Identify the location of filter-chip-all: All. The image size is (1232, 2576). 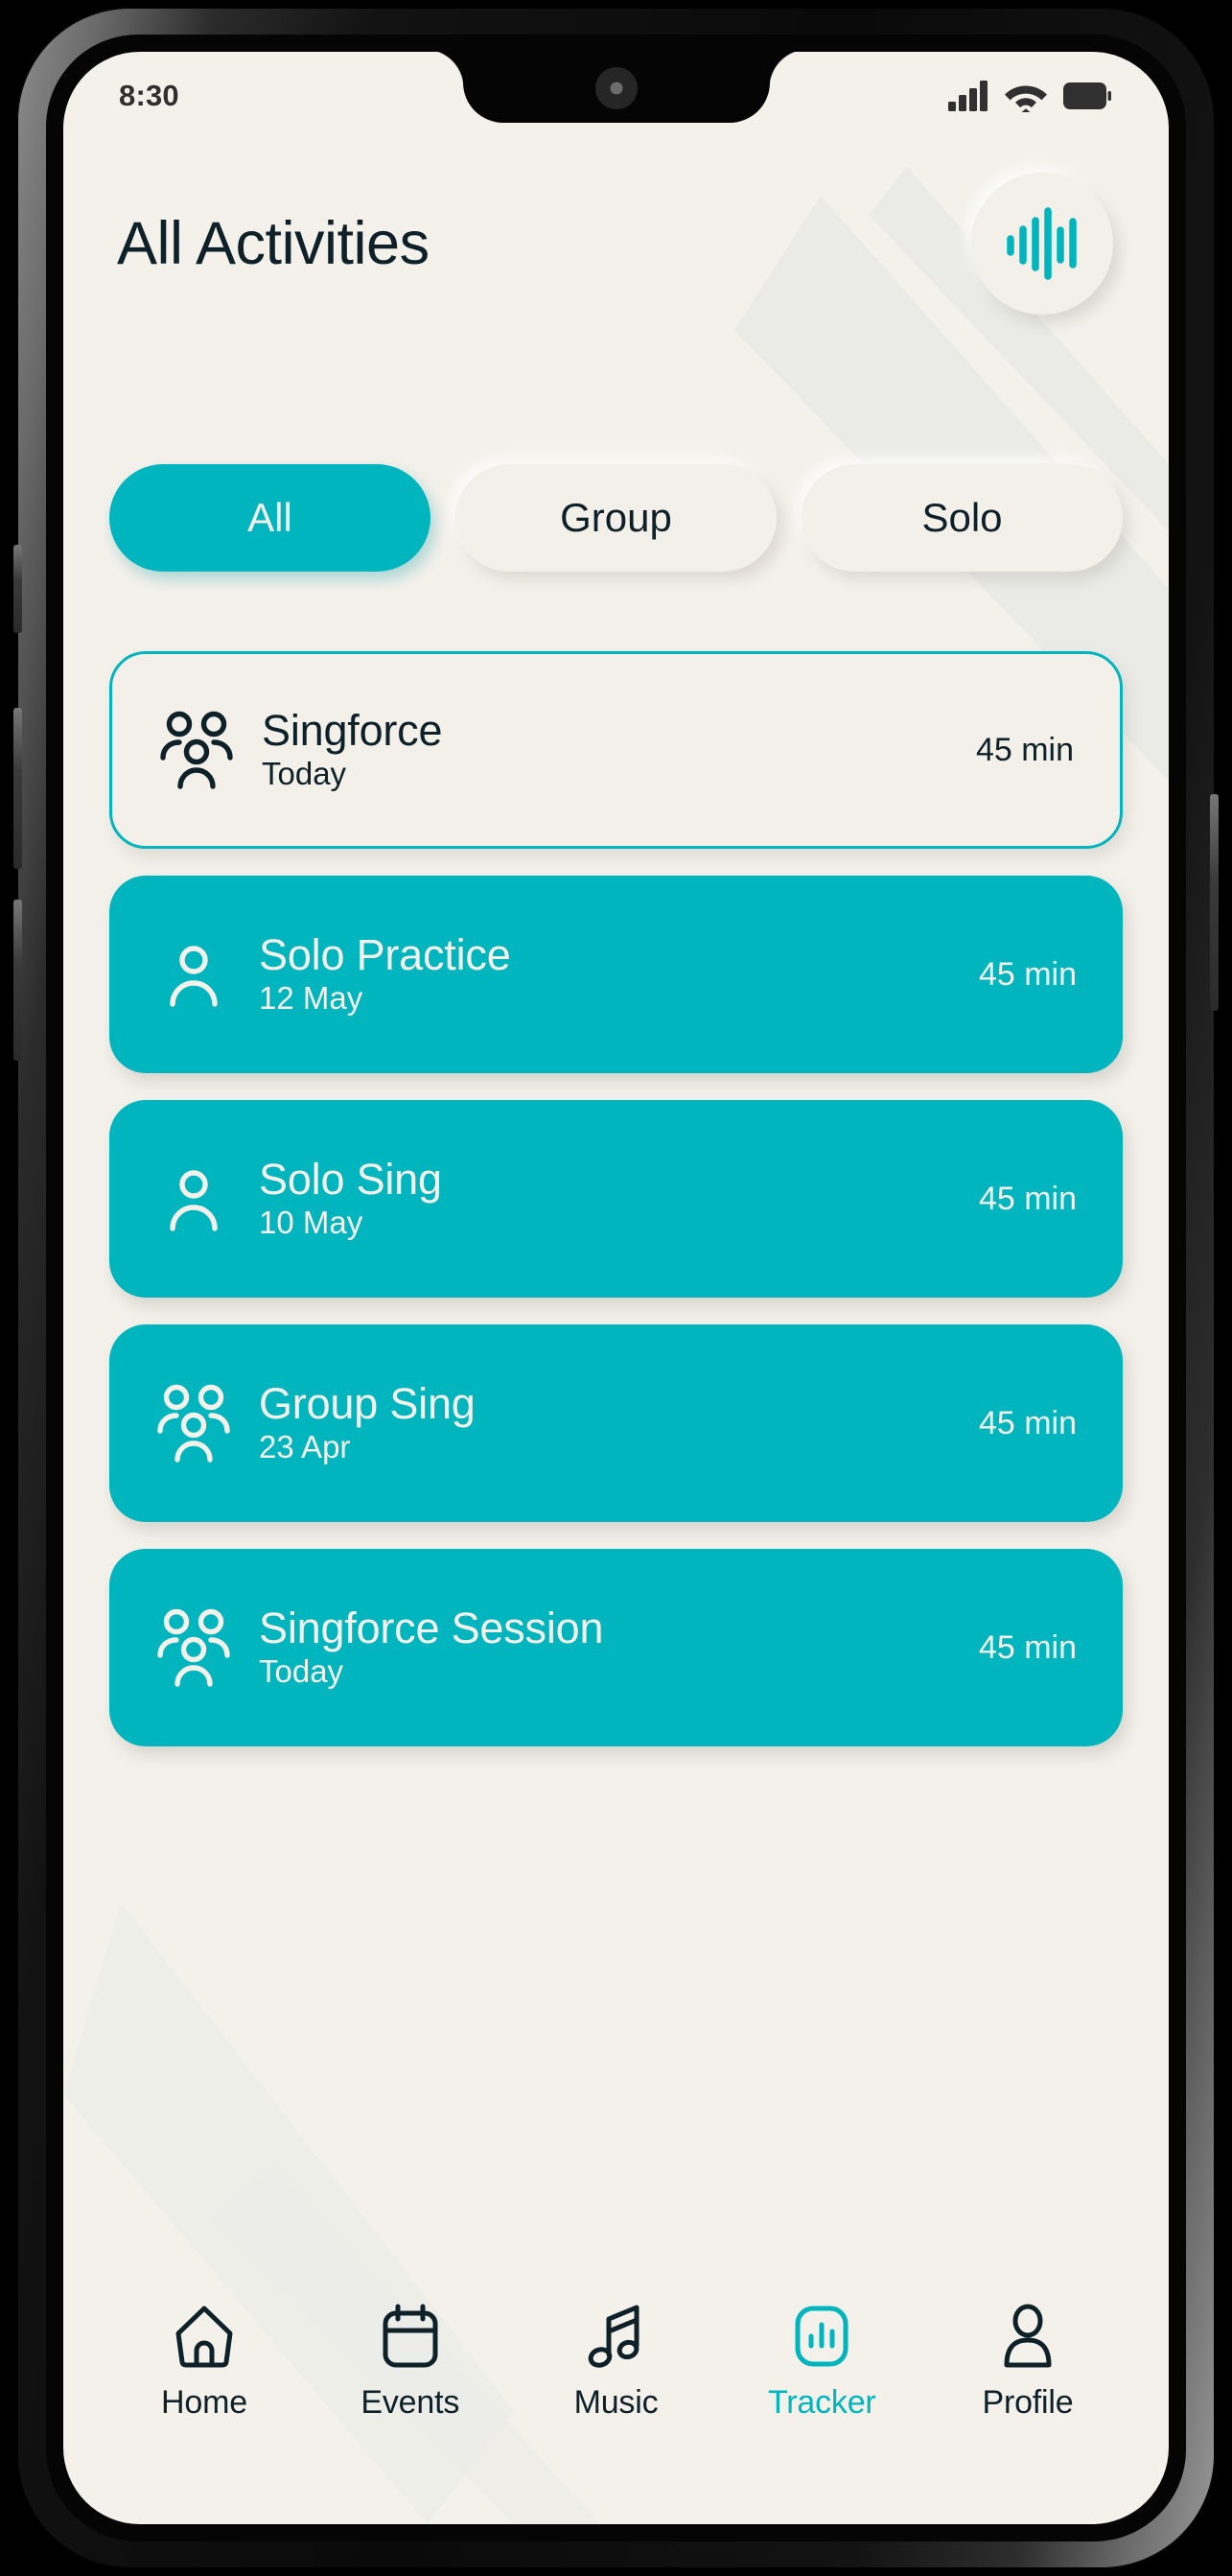
(269, 518).